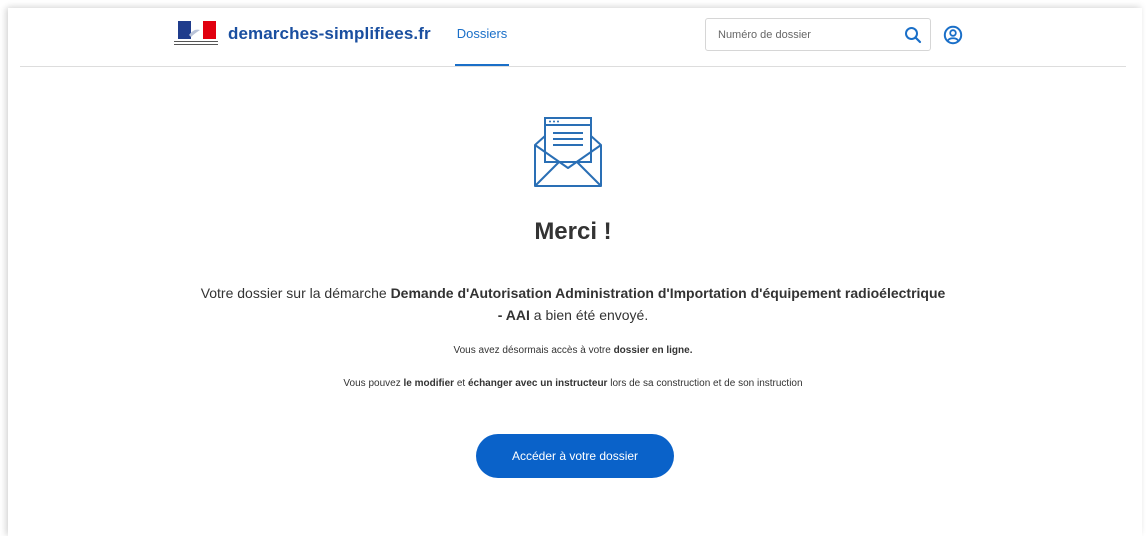 The image size is (1146, 536). I want to click on confirmation-suffix: a bien été envoyé., so click(589, 315).